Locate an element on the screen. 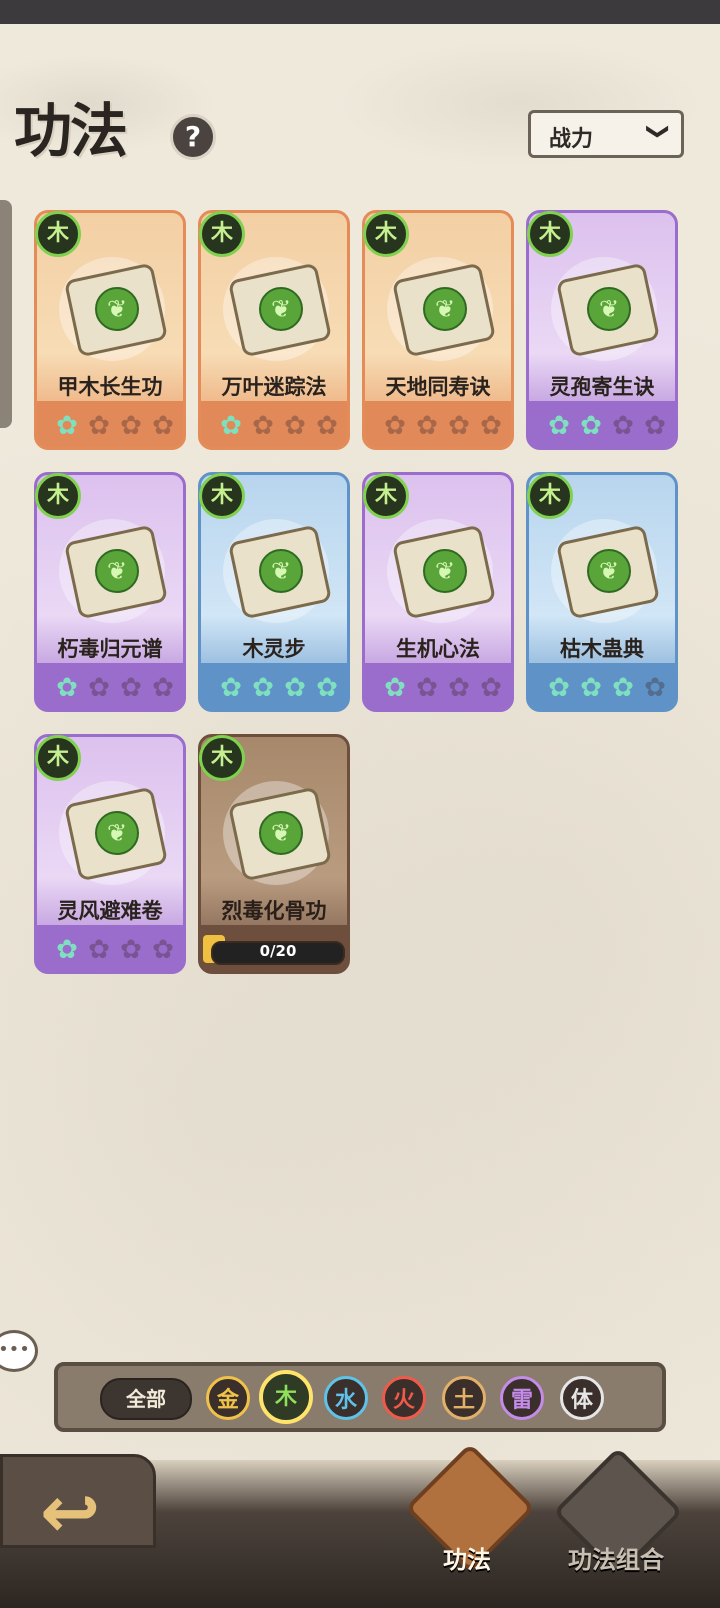 This screenshot has width=720, height=1608. filter-element-2: 水 is located at coordinates (346, 1398).